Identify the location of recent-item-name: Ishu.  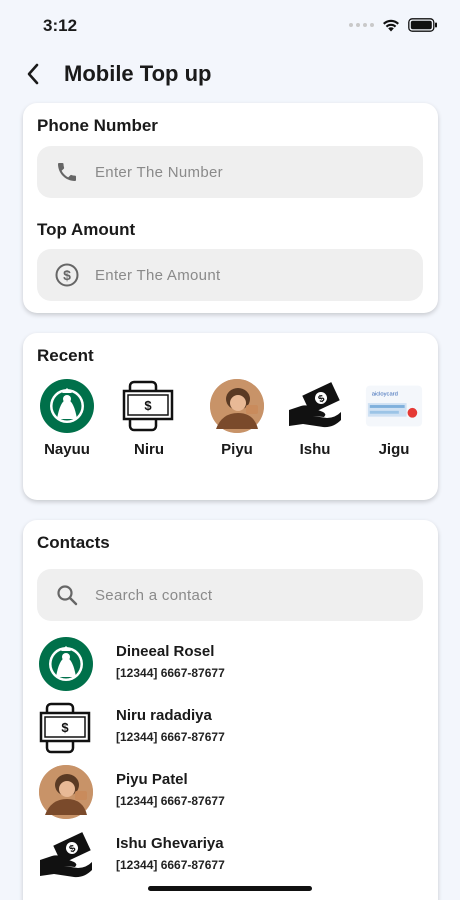
(315, 449).